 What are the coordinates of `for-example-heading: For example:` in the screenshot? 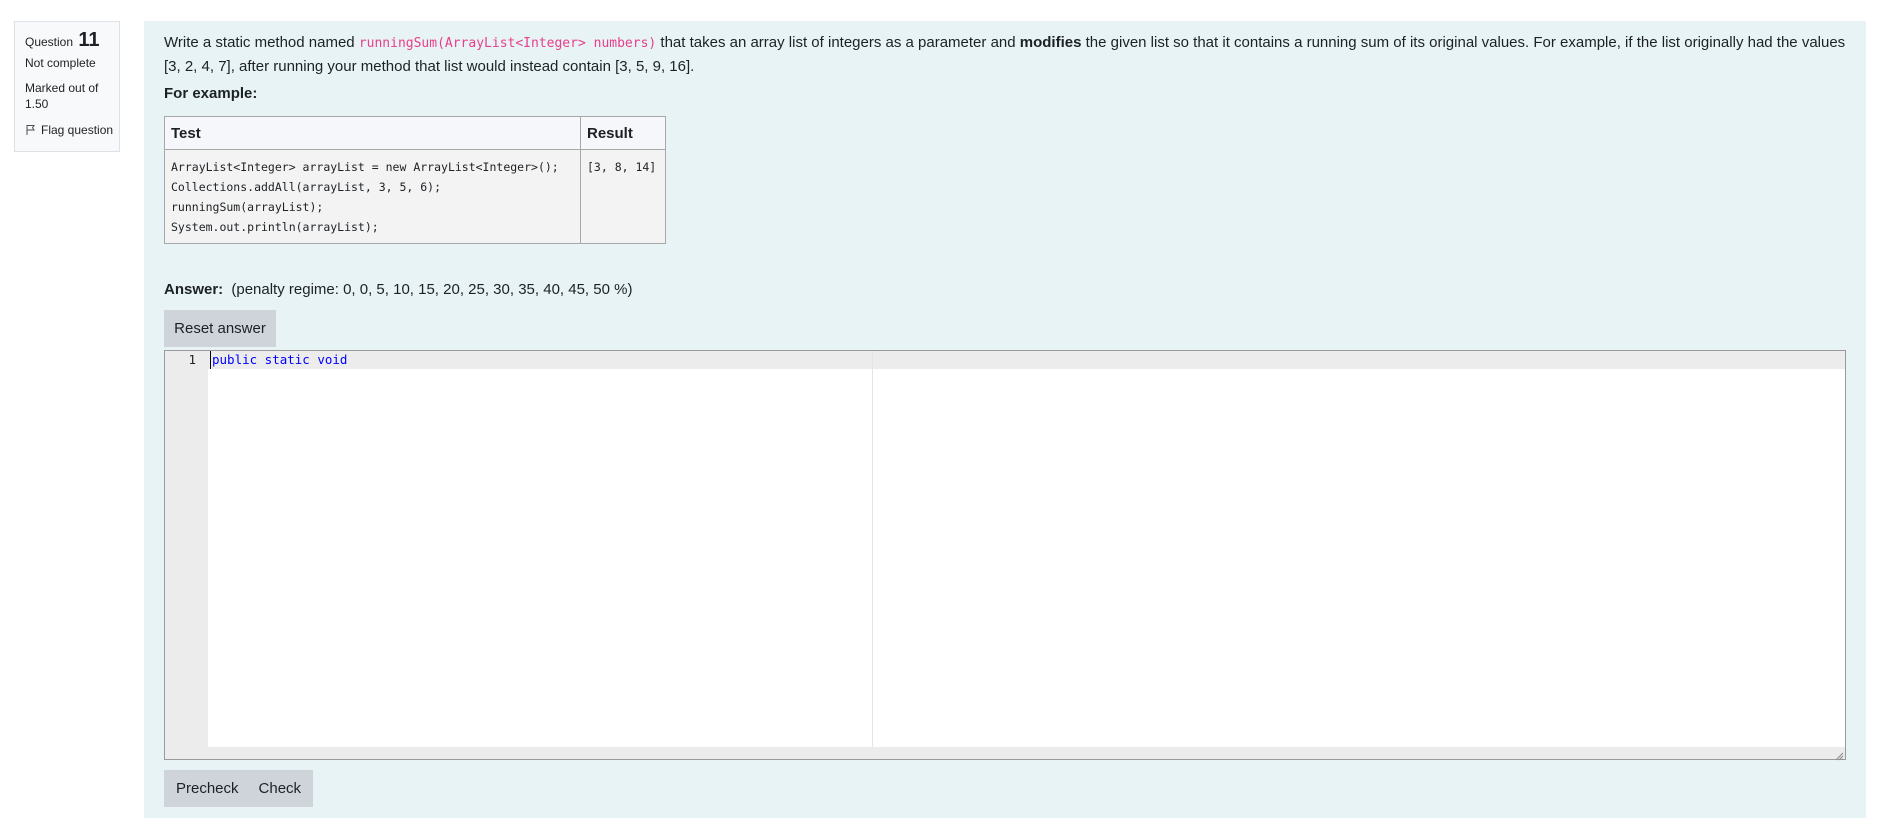 It's located at (211, 93).